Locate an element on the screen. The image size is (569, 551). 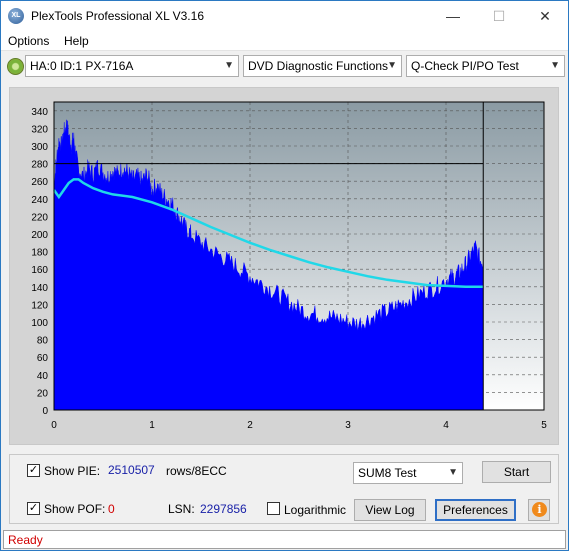
sum-test-select: SUM8 Test ▼ is located at coordinates (408, 473).